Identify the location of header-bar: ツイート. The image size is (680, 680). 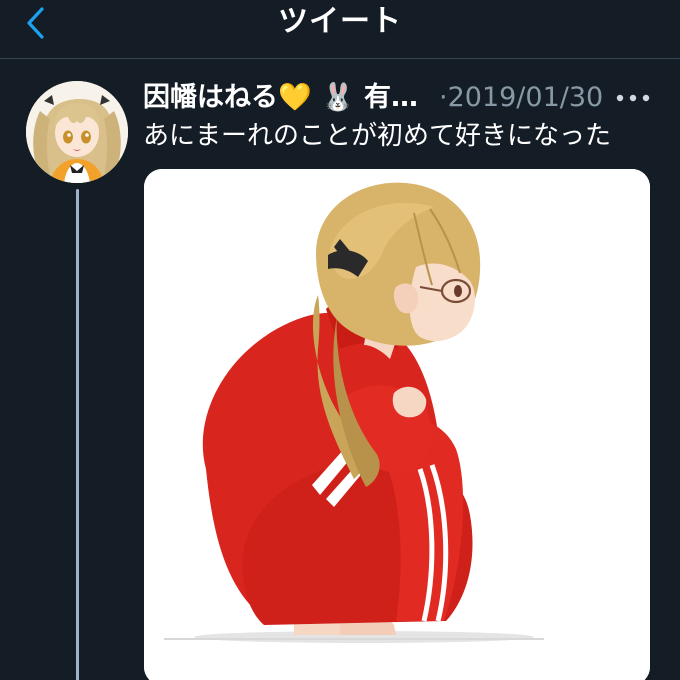
(340, 29).